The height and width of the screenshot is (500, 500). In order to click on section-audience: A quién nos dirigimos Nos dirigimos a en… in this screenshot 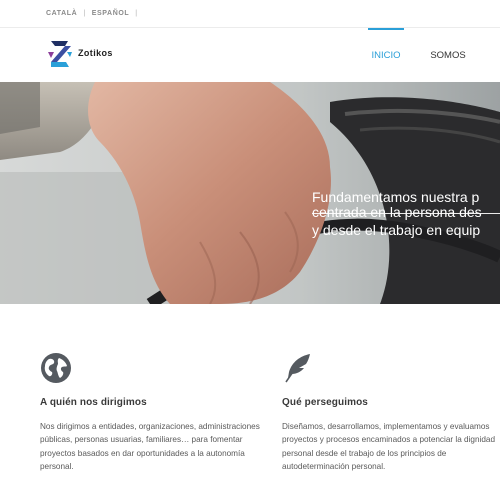, I will do `click(150, 412)`.